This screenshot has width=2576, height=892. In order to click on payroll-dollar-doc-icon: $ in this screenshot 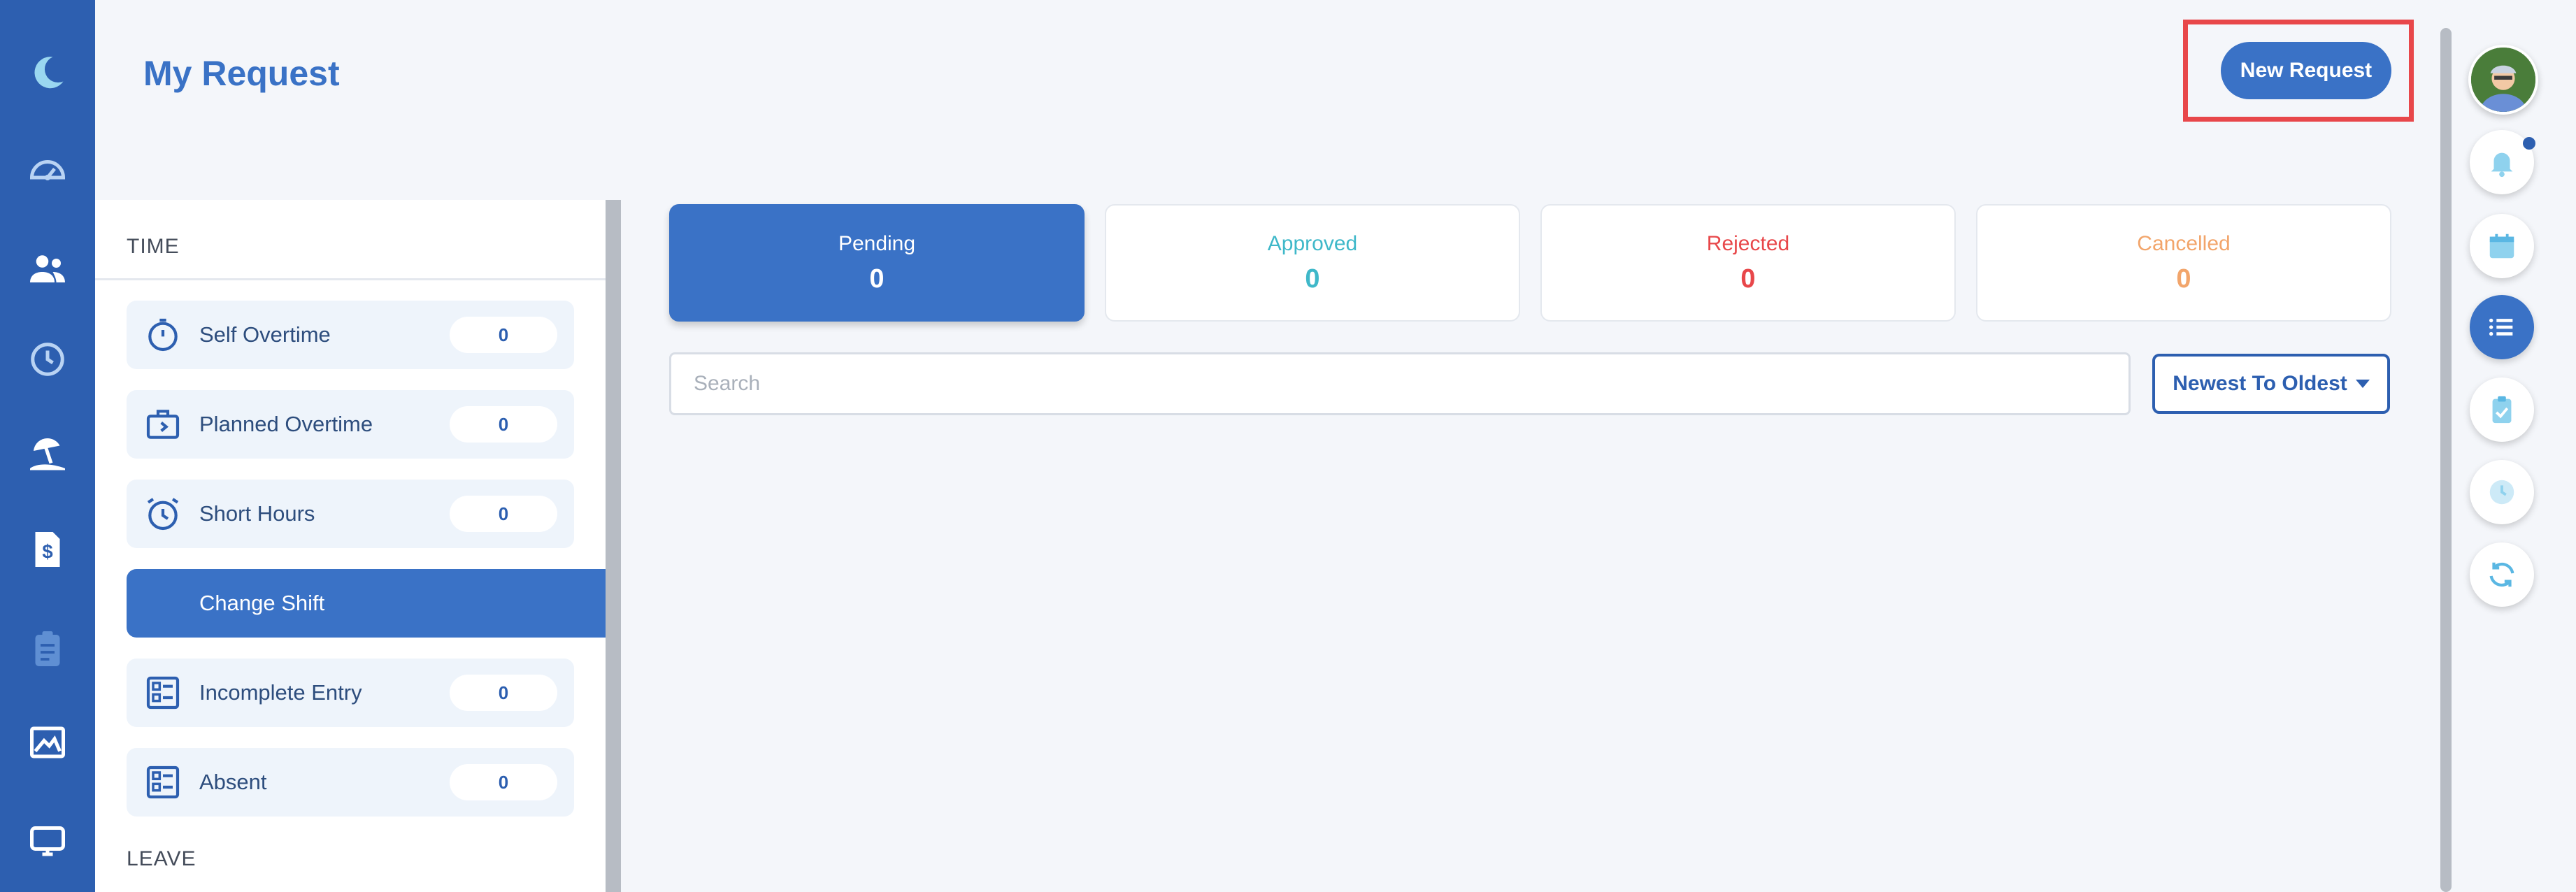, I will do `click(47, 549)`.